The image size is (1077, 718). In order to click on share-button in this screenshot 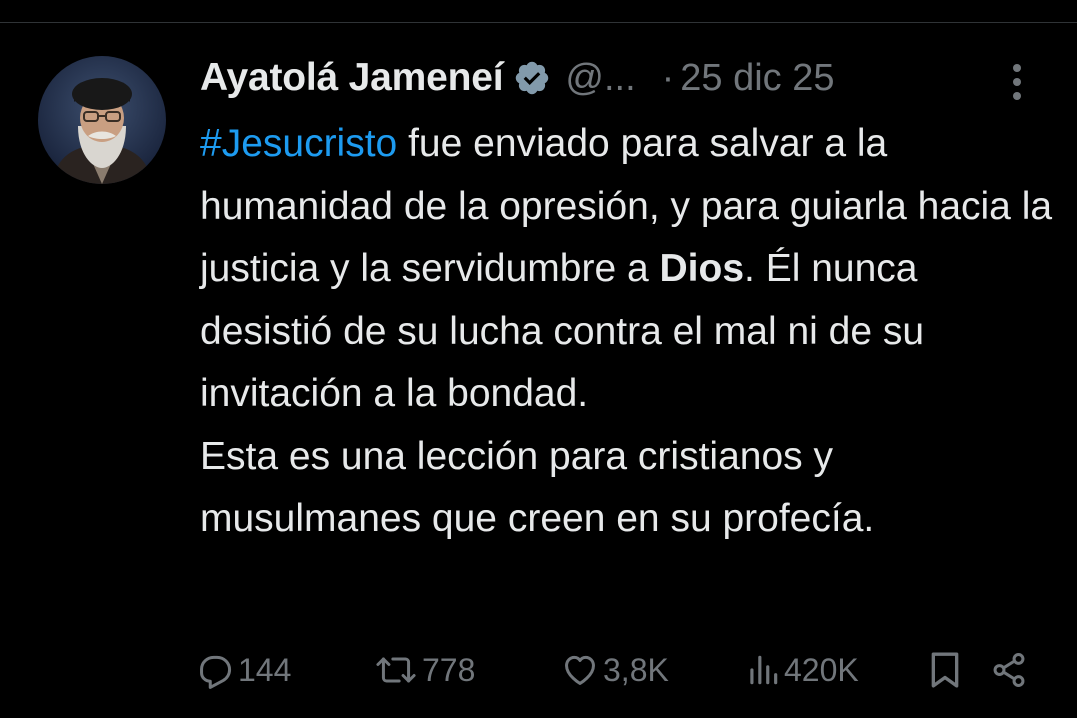, I will do `click(1009, 670)`.